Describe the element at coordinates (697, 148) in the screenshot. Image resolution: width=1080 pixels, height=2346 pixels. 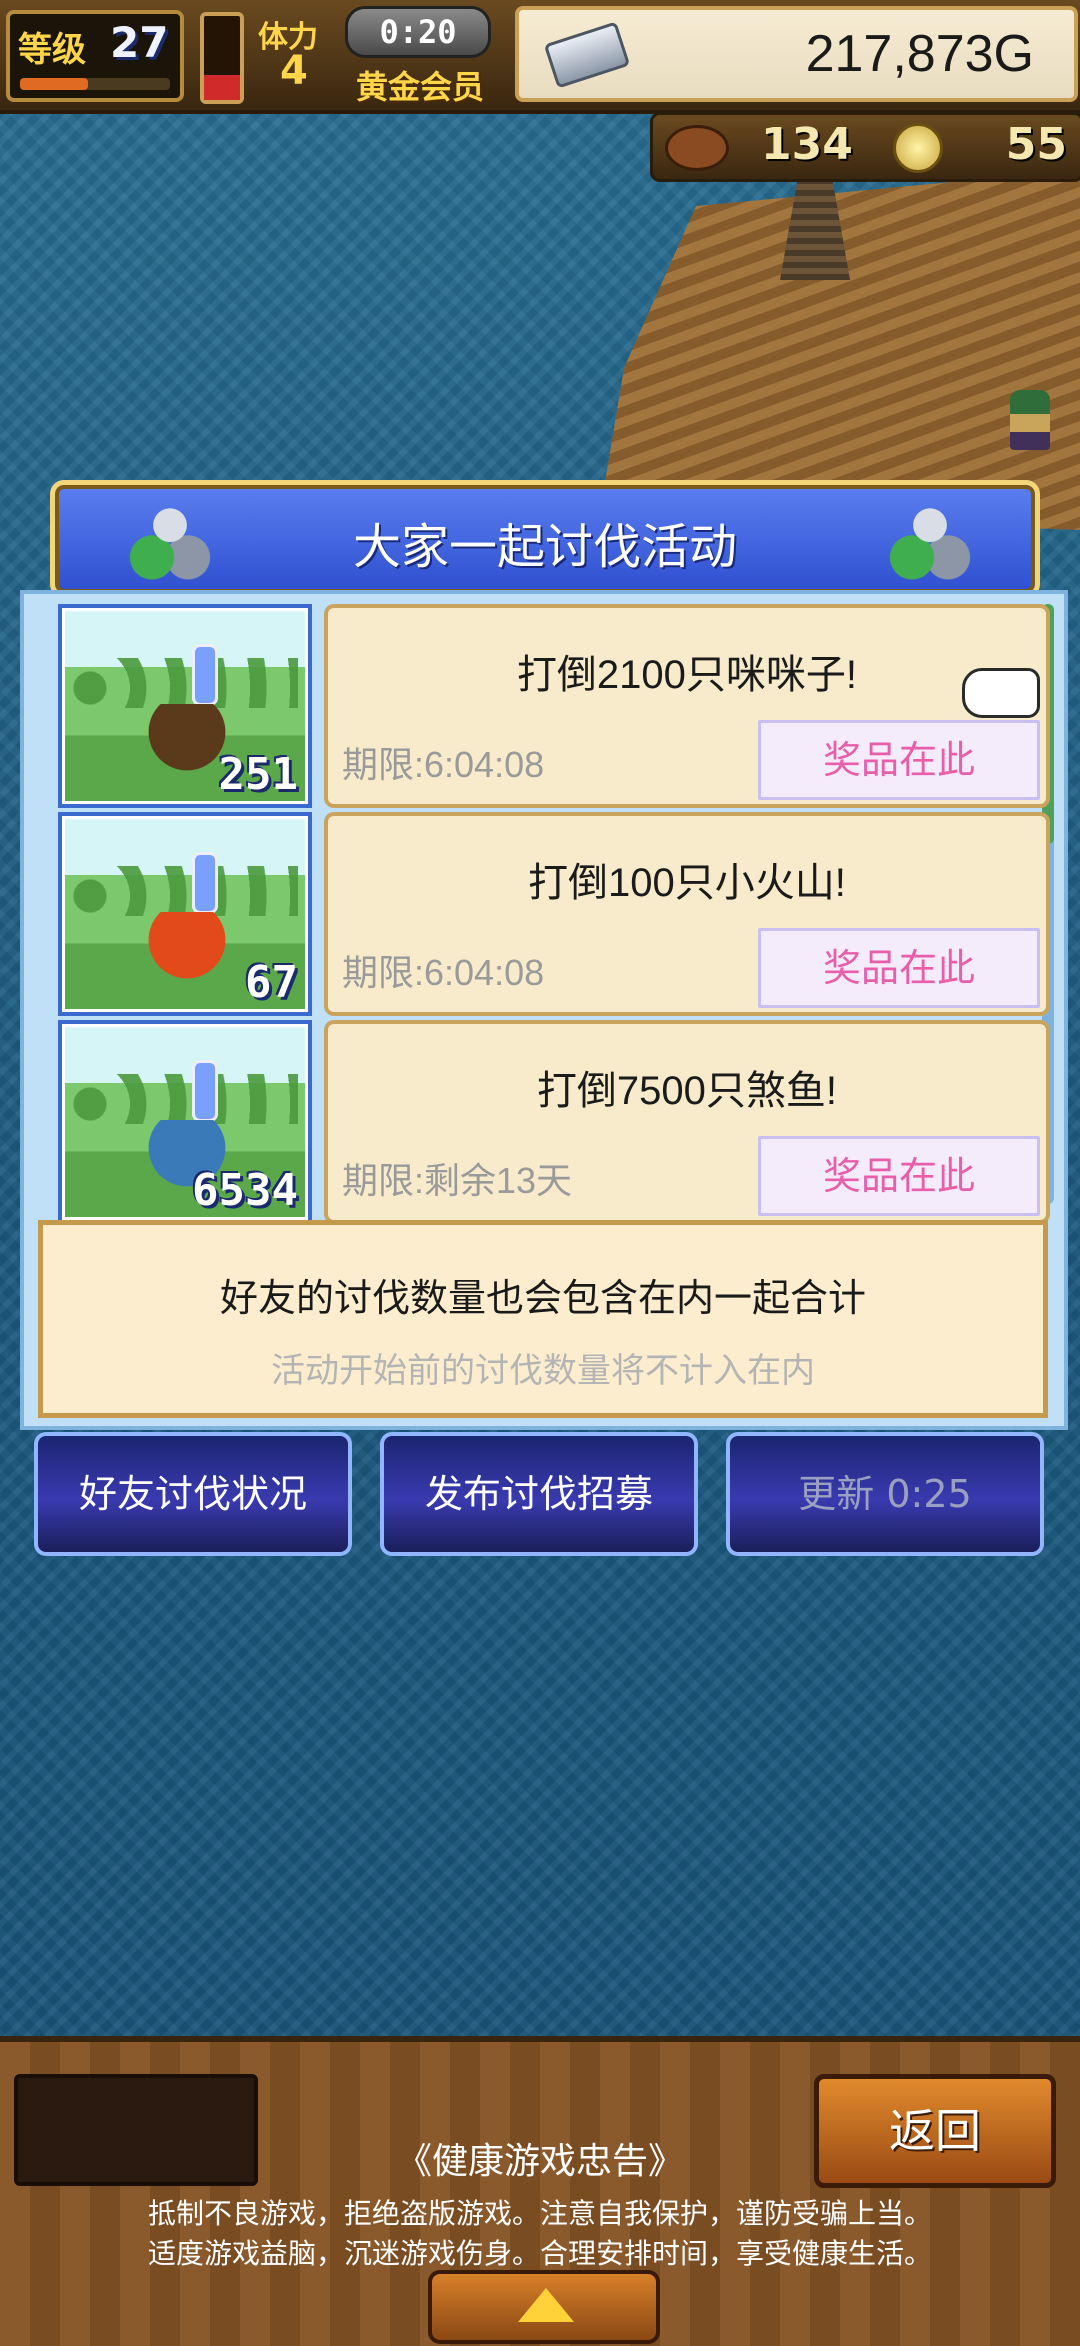
I see `meat-icon` at that location.